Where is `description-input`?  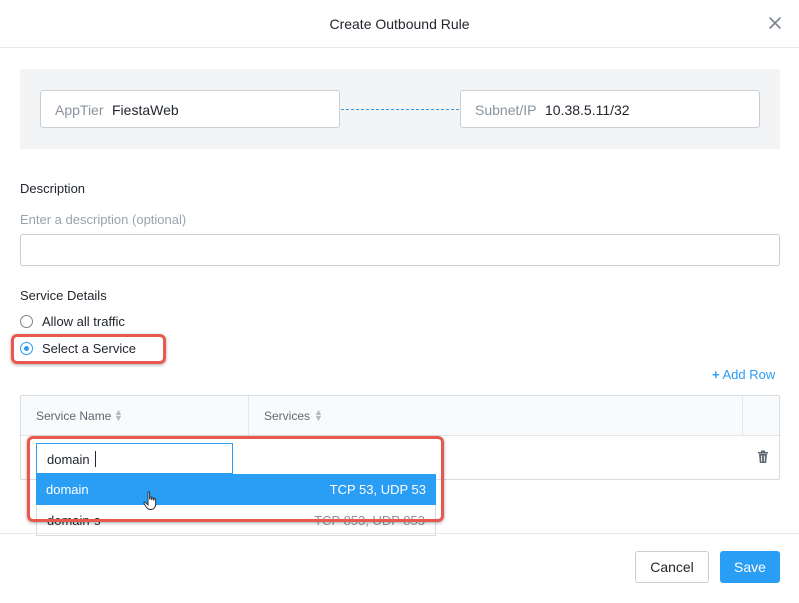 description-input is located at coordinates (400, 250).